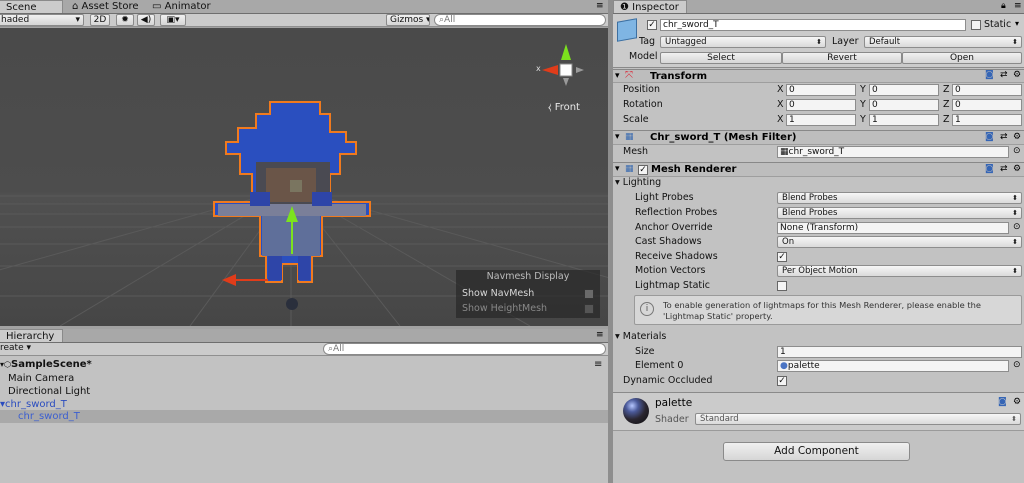 The width and height of the screenshot is (1024, 483). I want to click on transform-icon: ⤧, so click(629, 75).